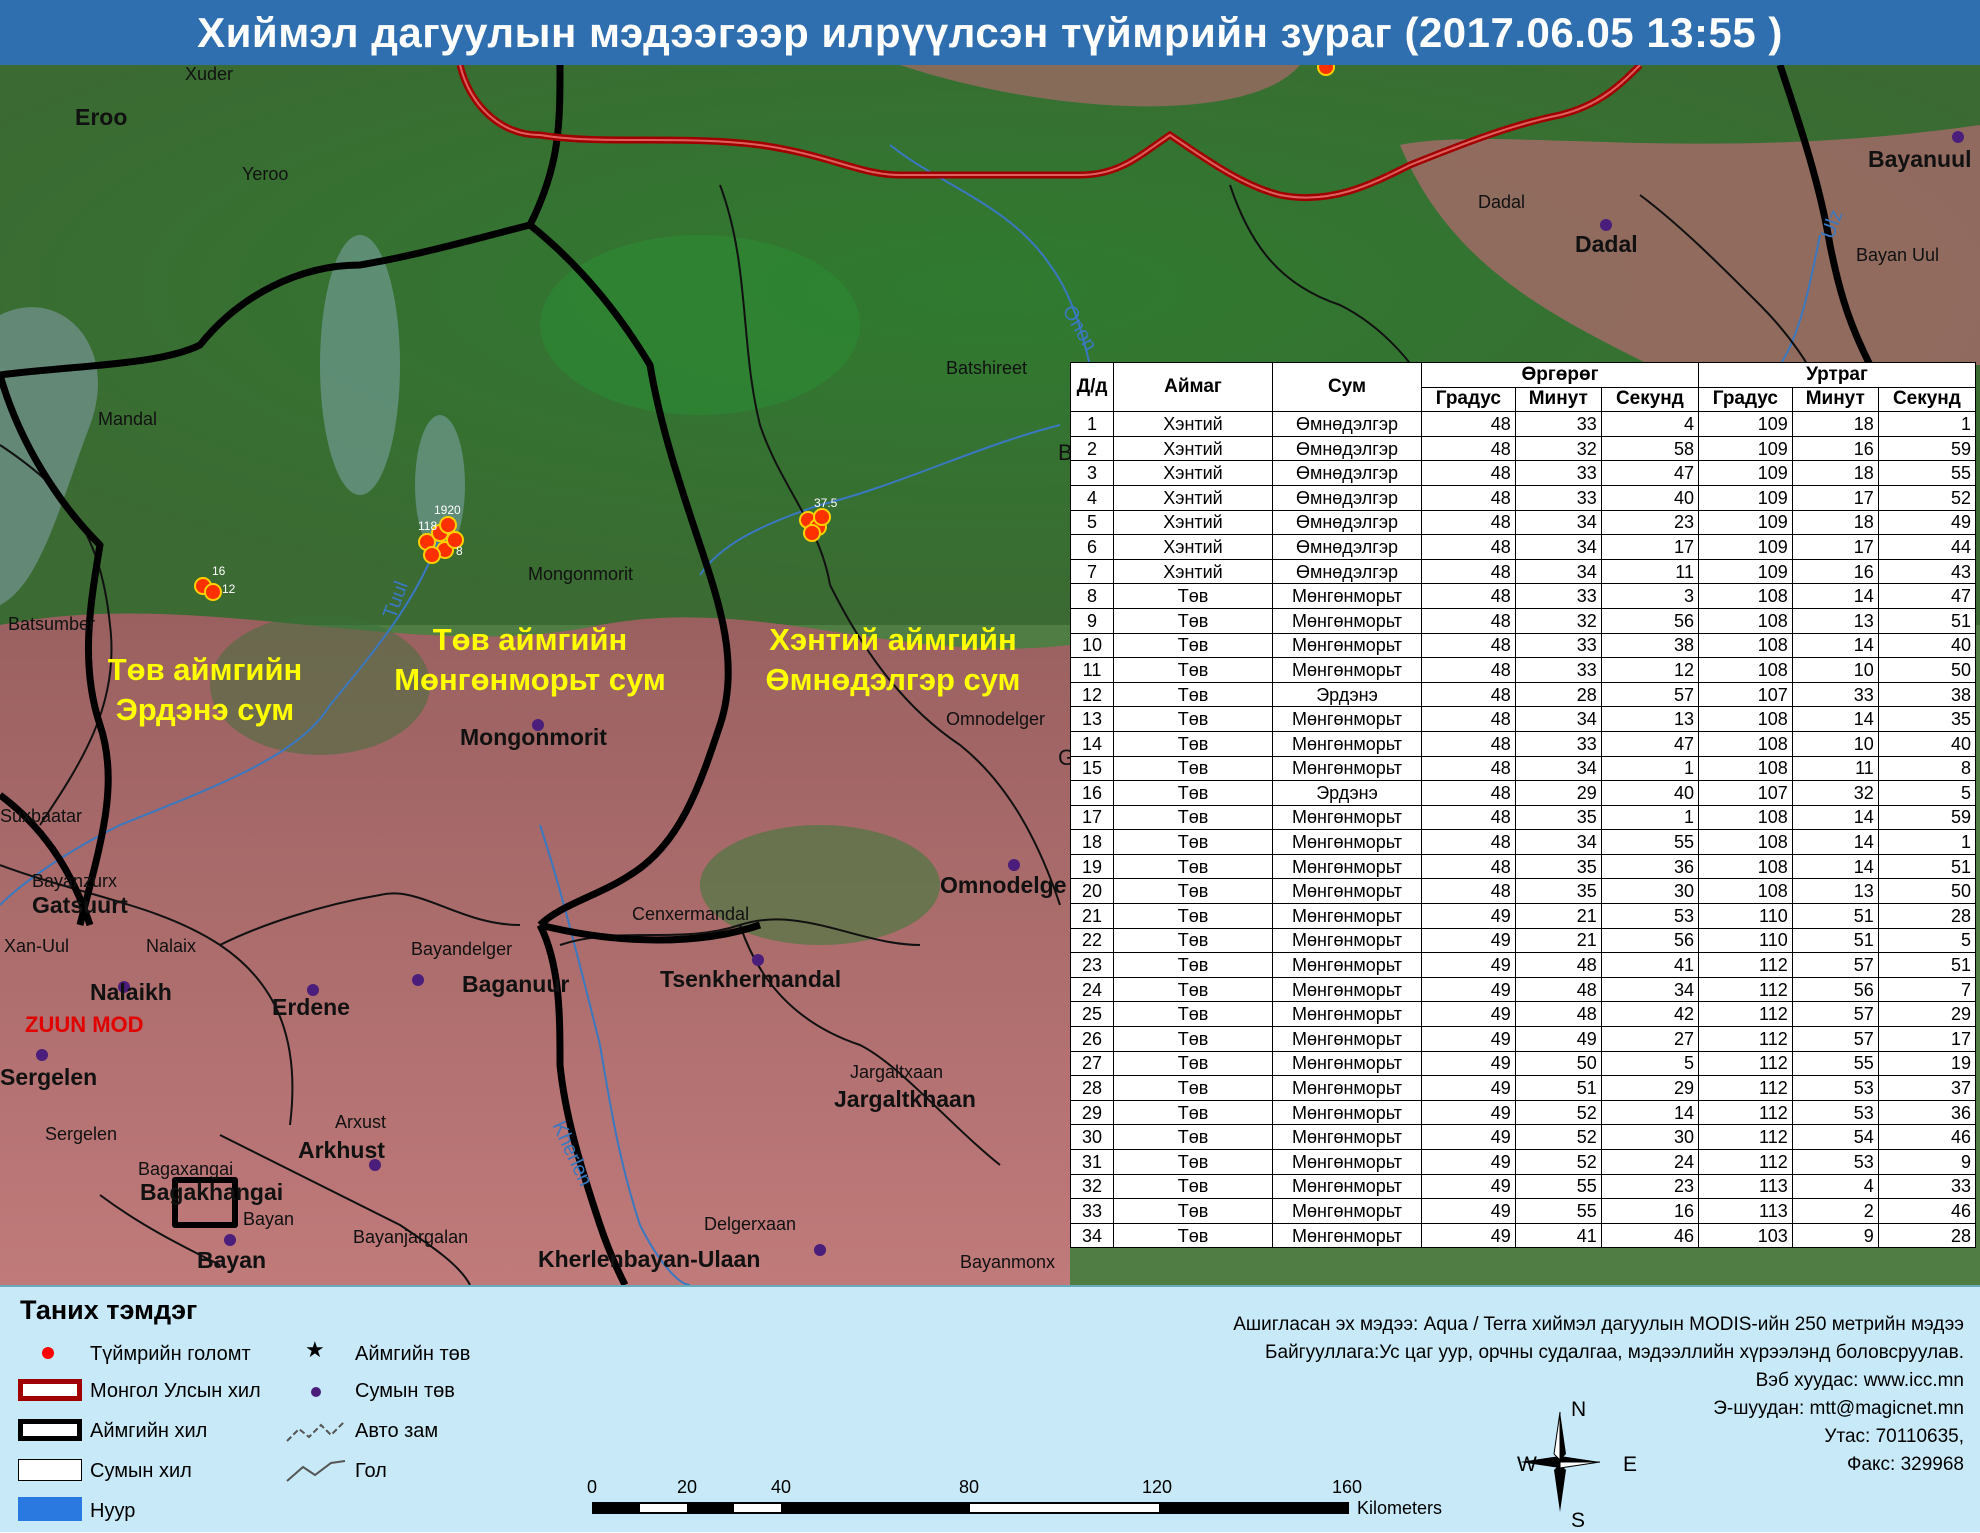 The width and height of the screenshot is (1980, 1533). What do you see at coordinates (1859, 1380) in the screenshot?
I see `credit-website: Вэб хуудас: www.icc.mn` at bounding box center [1859, 1380].